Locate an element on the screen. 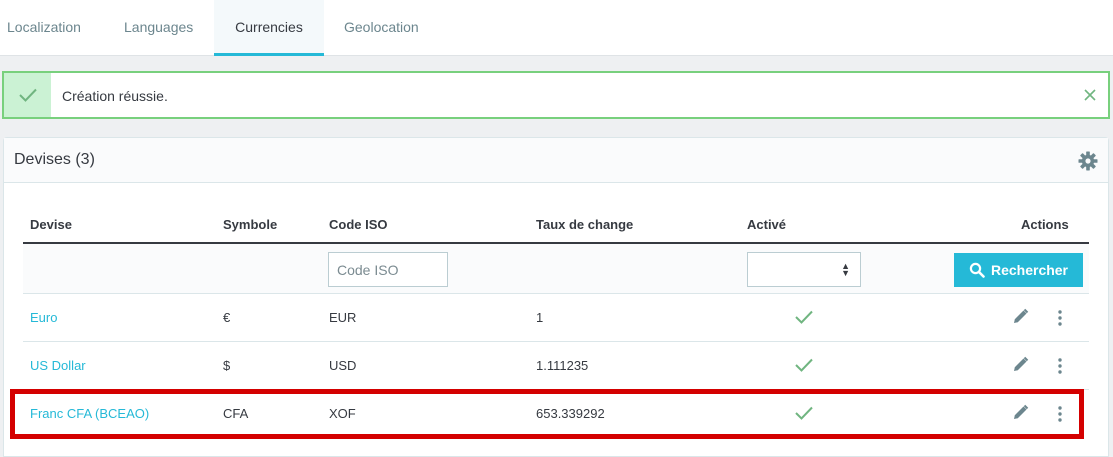  alert-message: Création réussie. is located at coordinates (115, 96).